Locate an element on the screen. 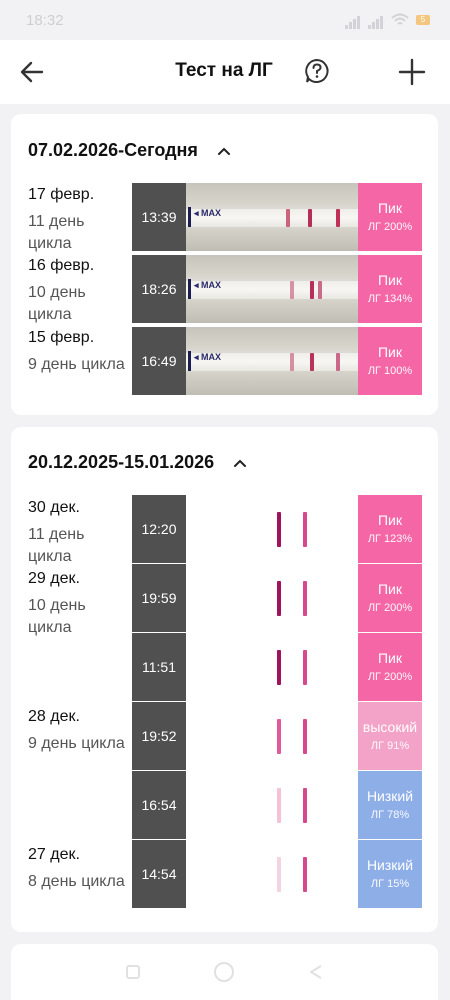 The image size is (450, 1000). status-icons: 5 is located at coordinates (387, 20).